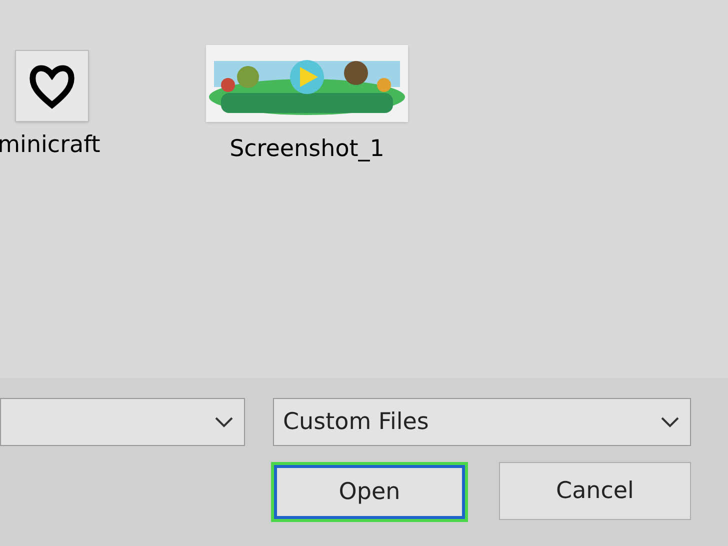 The height and width of the screenshot is (546, 728). I want to click on open-button: Open, so click(369, 492).